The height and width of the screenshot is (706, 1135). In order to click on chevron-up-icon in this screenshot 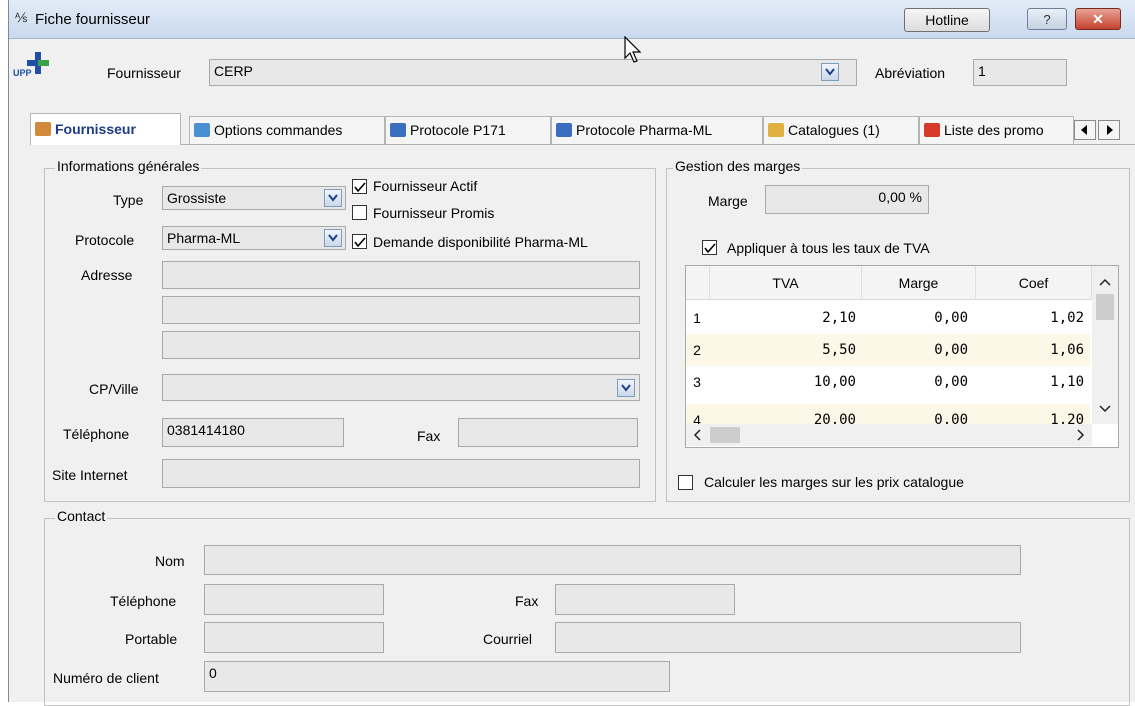, I will do `click(1105, 282)`.